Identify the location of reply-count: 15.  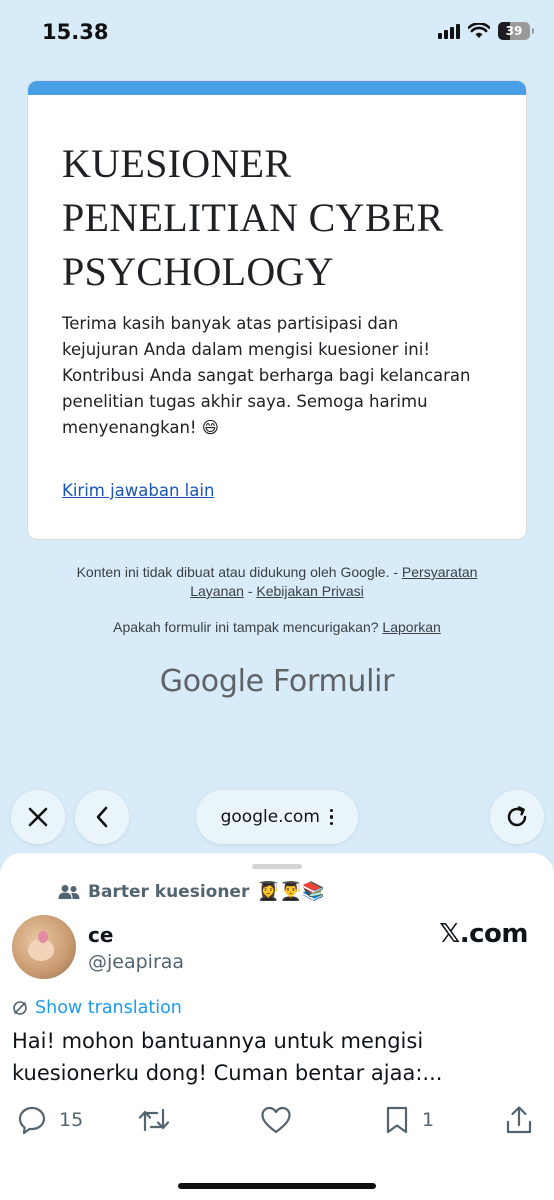
(71, 1120).